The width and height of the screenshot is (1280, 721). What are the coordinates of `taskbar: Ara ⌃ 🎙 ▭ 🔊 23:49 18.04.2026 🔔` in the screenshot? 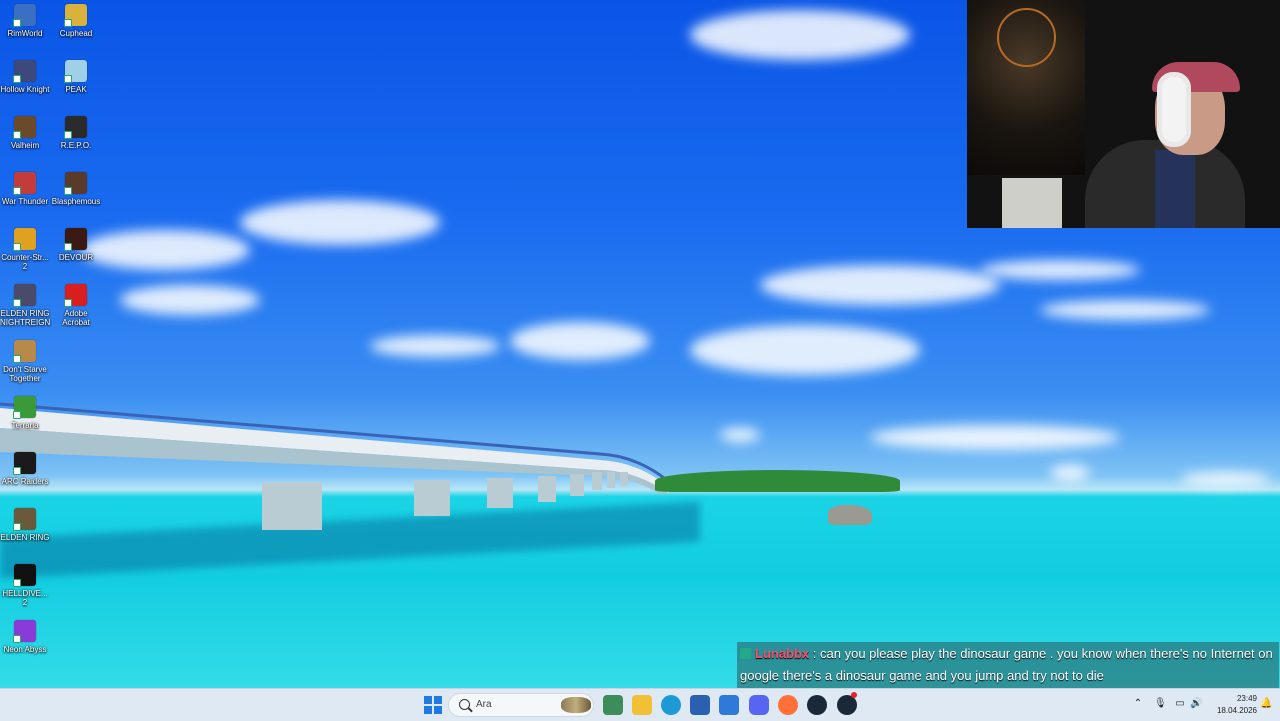 It's located at (640, 704).